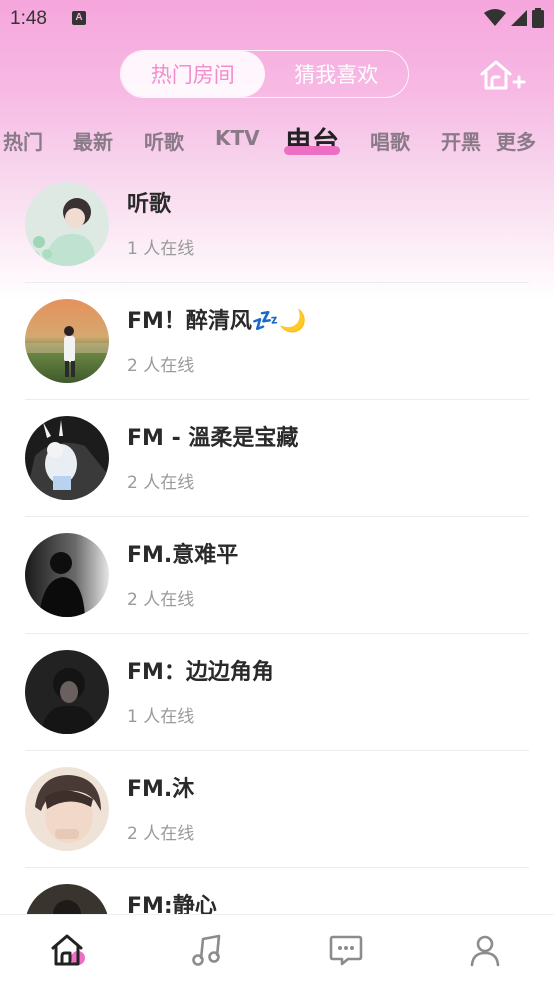 This screenshot has height=985, width=554. What do you see at coordinates (538, 18) in the screenshot?
I see `battery-icon` at bounding box center [538, 18].